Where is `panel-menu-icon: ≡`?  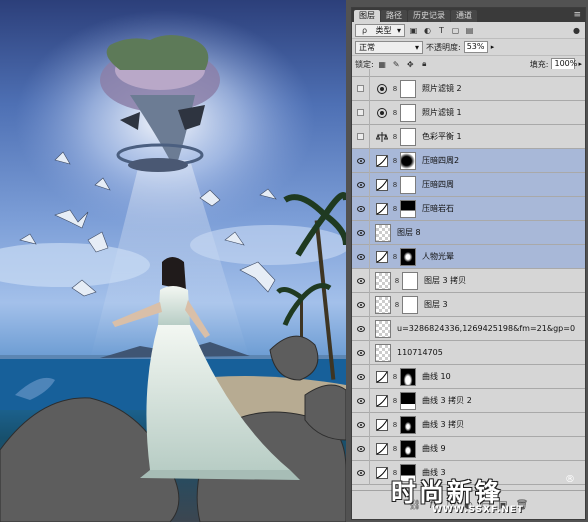
panel-menu-icon: ≡ is located at coordinates (577, 15).